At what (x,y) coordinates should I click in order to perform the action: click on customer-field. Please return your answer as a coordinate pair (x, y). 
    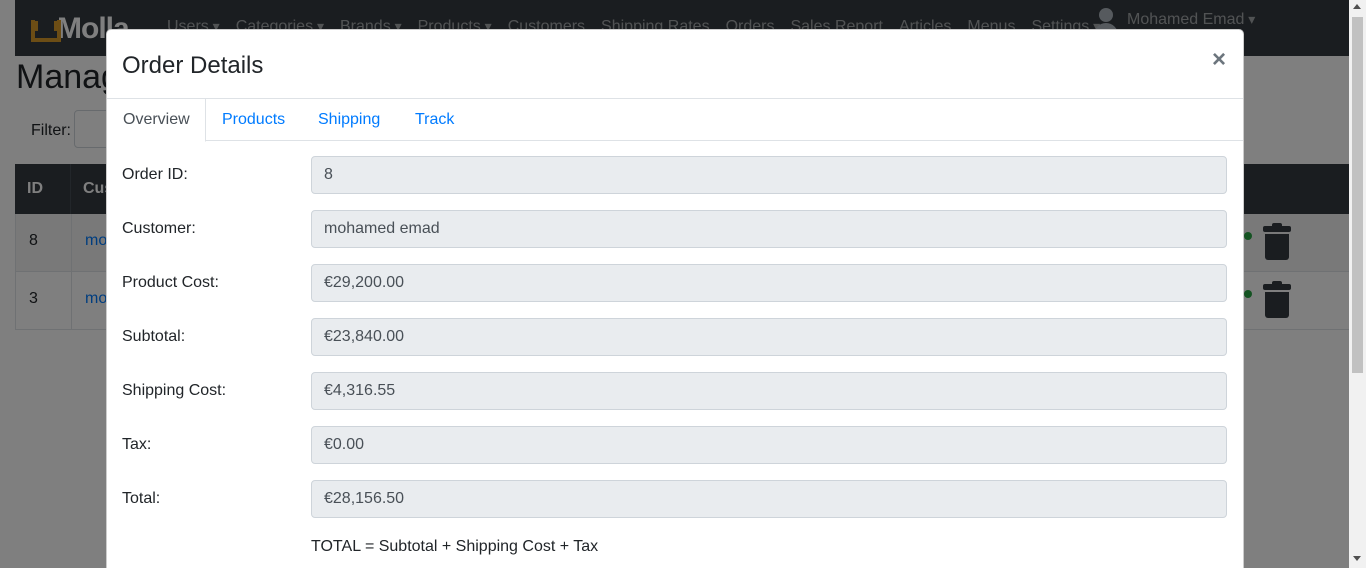
    Looking at the image, I should click on (769, 229).